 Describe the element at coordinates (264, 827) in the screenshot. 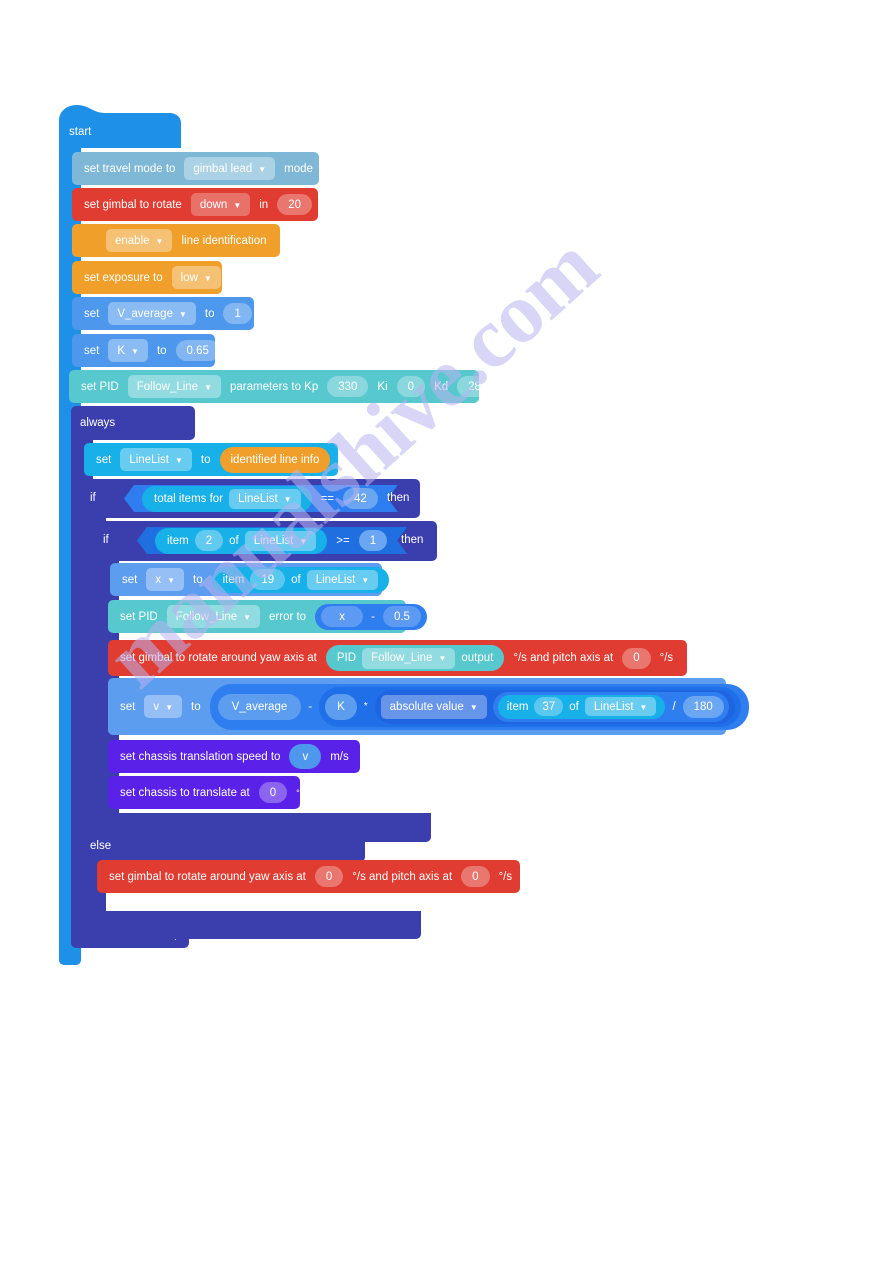

I see `if-inner-foot` at that location.